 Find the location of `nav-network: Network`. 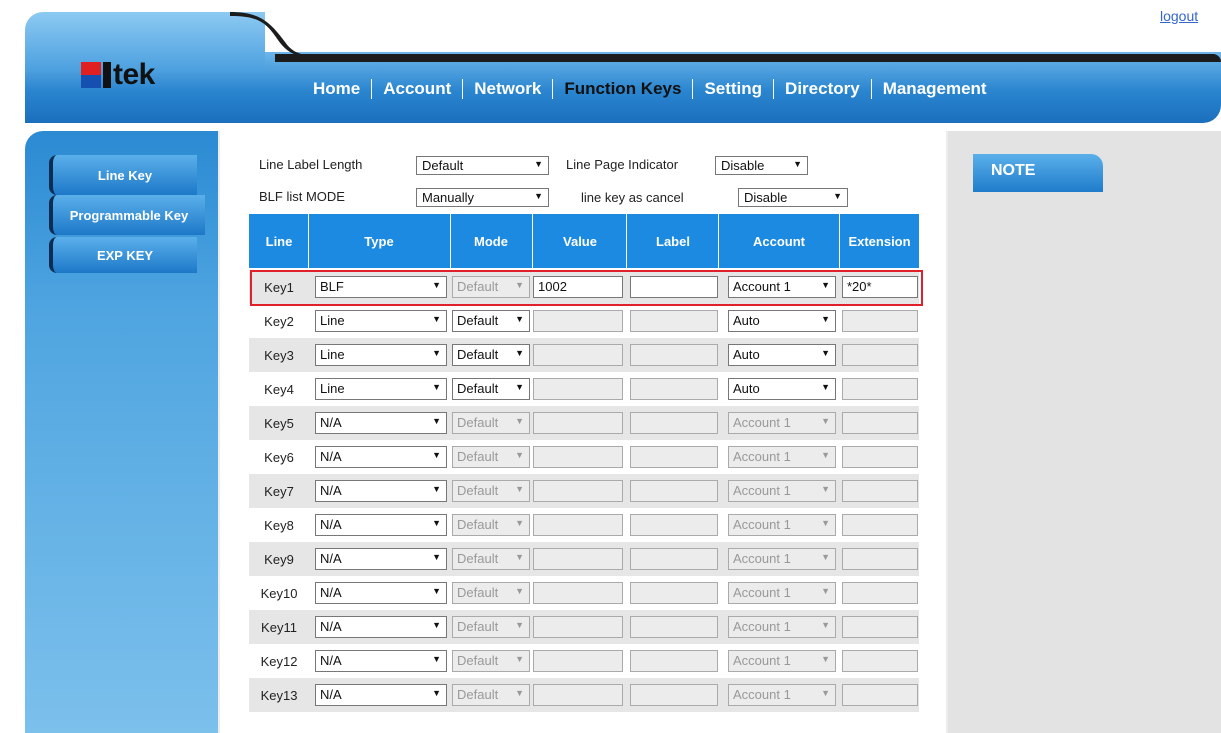

nav-network: Network is located at coordinates (507, 89).